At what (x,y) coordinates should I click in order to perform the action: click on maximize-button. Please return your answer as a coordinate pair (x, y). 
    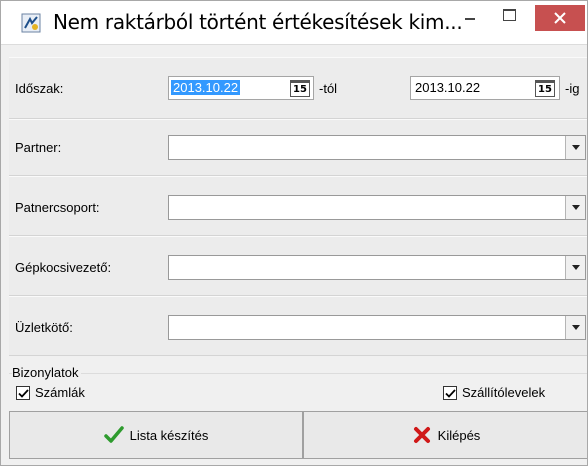
    Looking at the image, I should click on (509, 16).